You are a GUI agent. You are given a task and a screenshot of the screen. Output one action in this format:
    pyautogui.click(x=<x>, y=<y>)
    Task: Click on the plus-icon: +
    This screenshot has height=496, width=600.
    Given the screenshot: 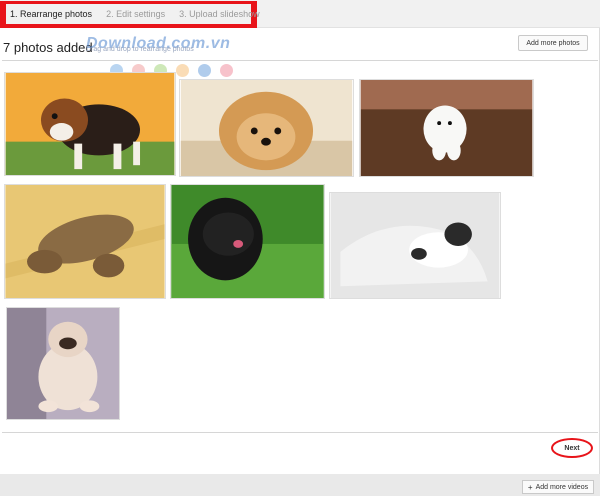 What is the action you would take?
    pyautogui.click(x=530, y=487)
    